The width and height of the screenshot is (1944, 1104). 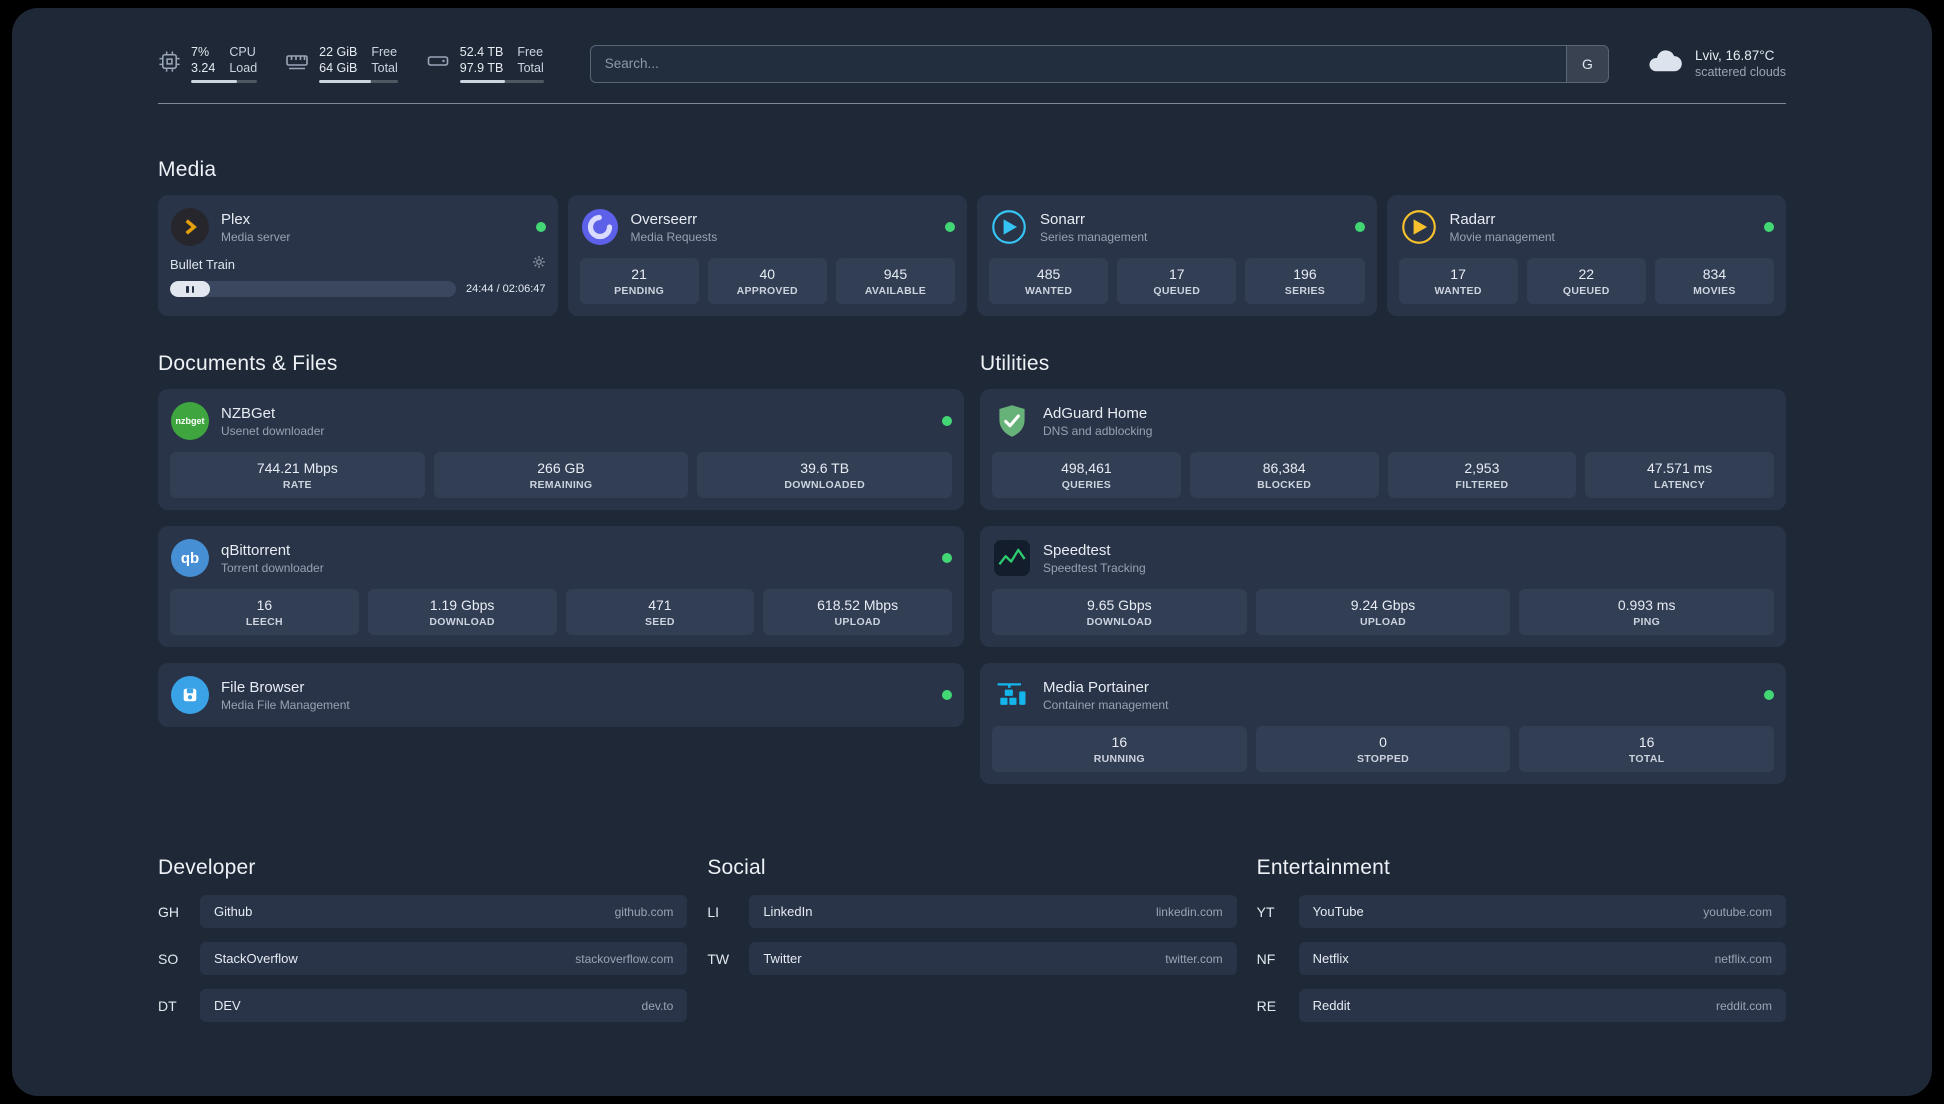 What do you see at coordinates (485, 64) in the screenshot?
I see `disk-widget: 52.4 TB Free 97.9 TB Total` at bounding box center [485, 64].